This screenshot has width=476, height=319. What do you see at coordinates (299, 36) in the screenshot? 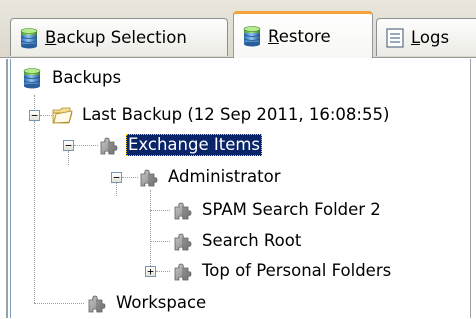
I see `tab-label: Restore` at bounding box center [299, 36].